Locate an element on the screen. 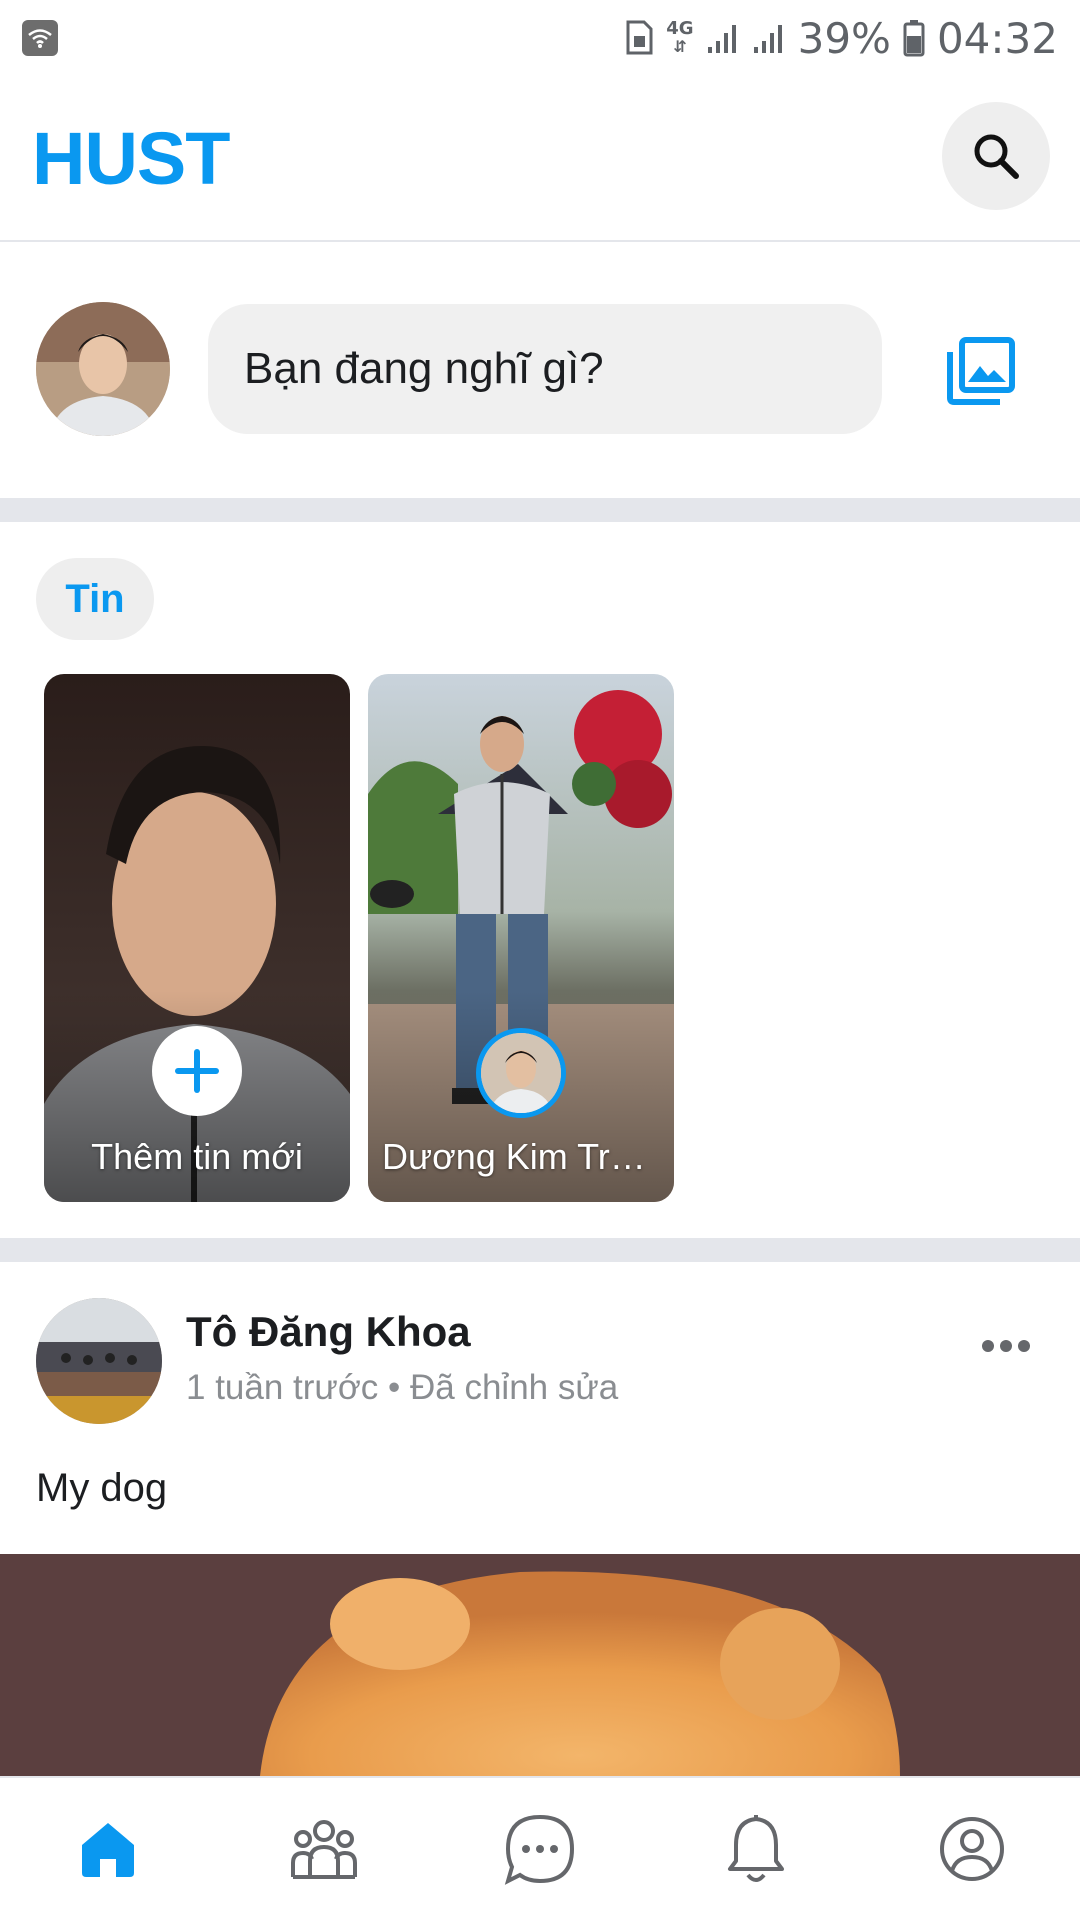  post-text: My dog is located at coordinates (102, 1488).